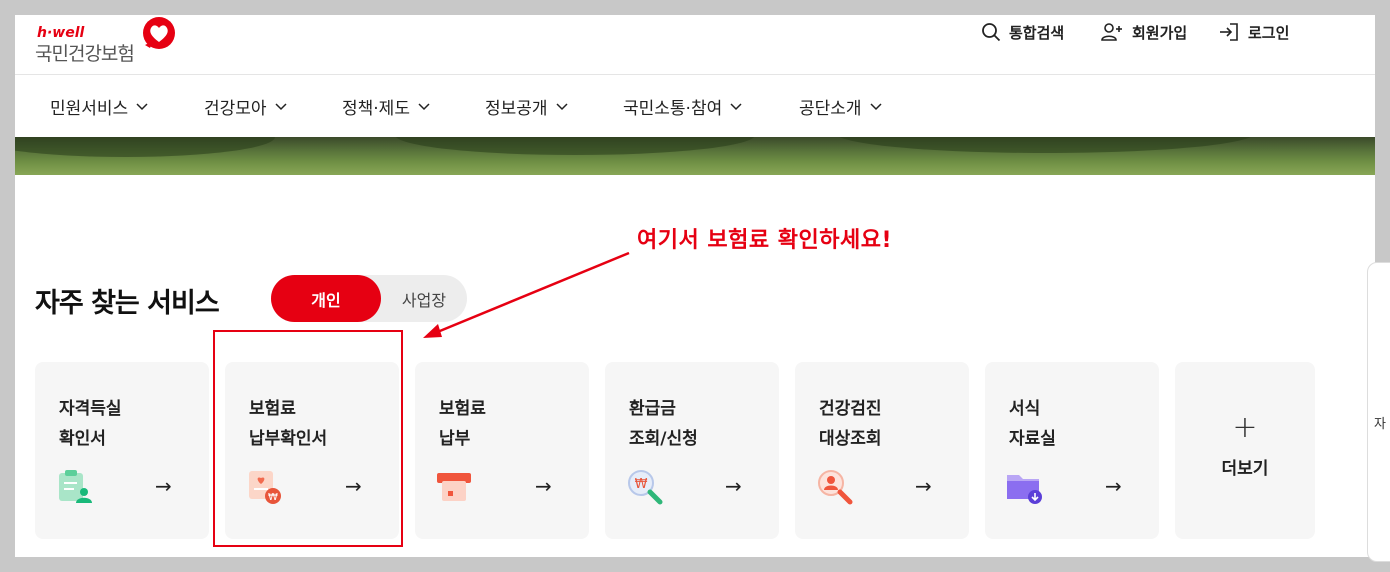 The image size is (1390, 572). I want to click on join-link: 회원가입, so click(1143, 32).